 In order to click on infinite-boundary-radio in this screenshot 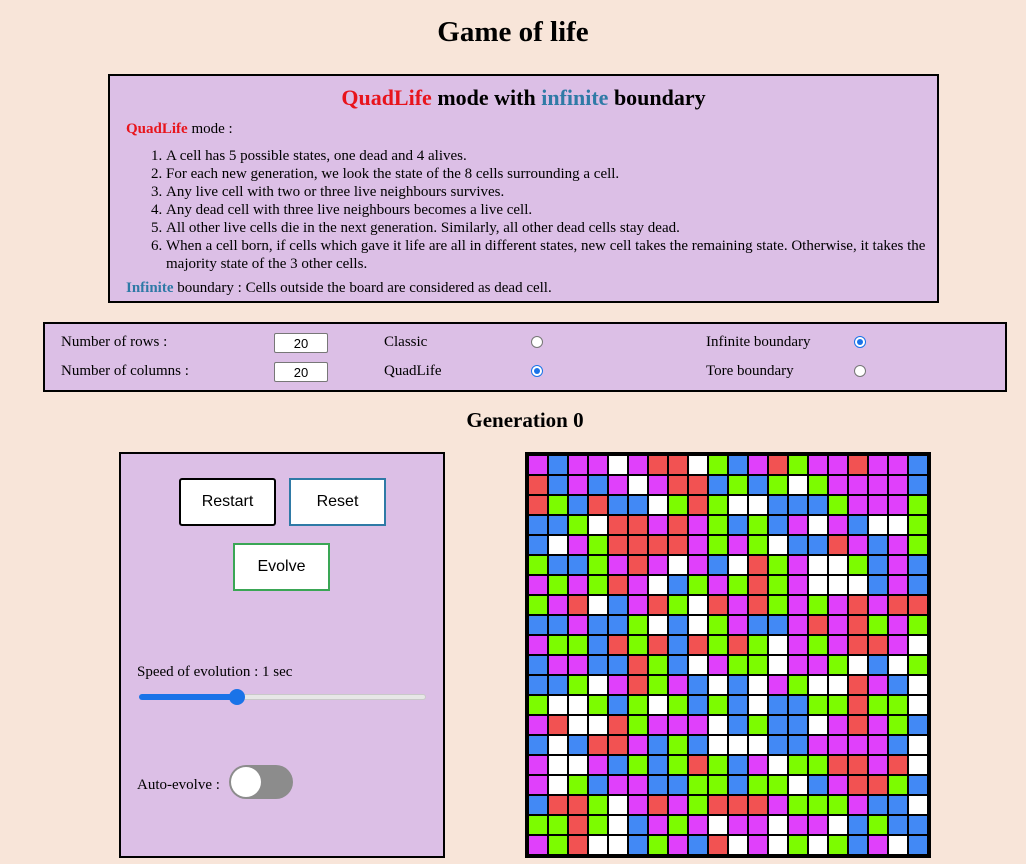, I will do `click(860, 342)`.